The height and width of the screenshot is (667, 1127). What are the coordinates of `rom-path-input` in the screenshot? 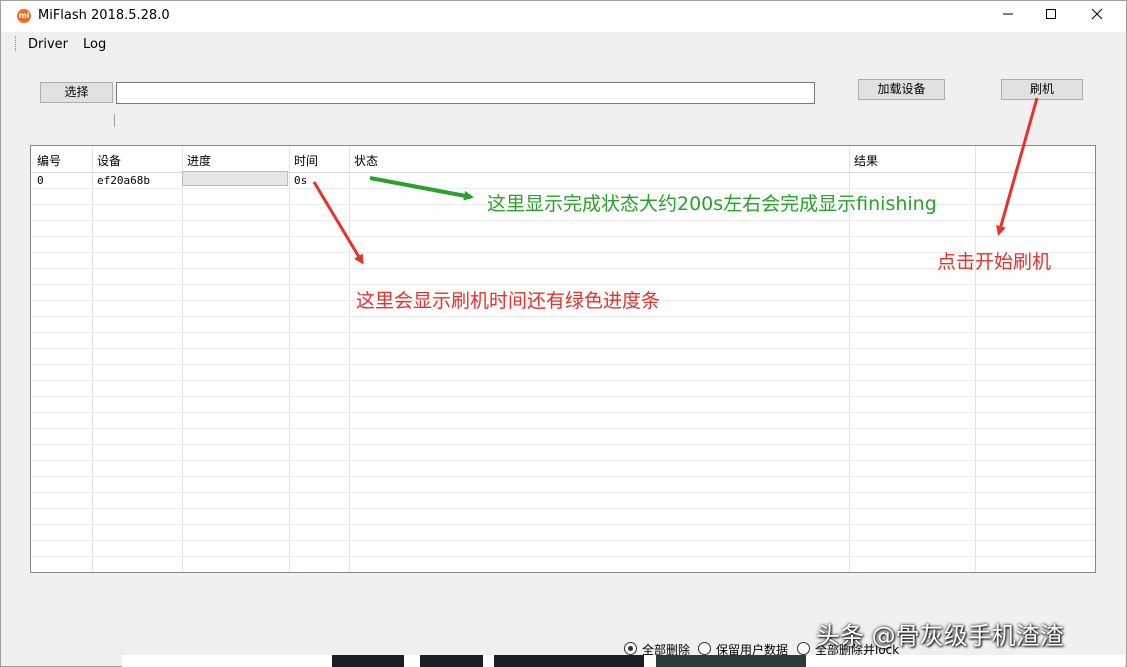 It's located at (465, 93).